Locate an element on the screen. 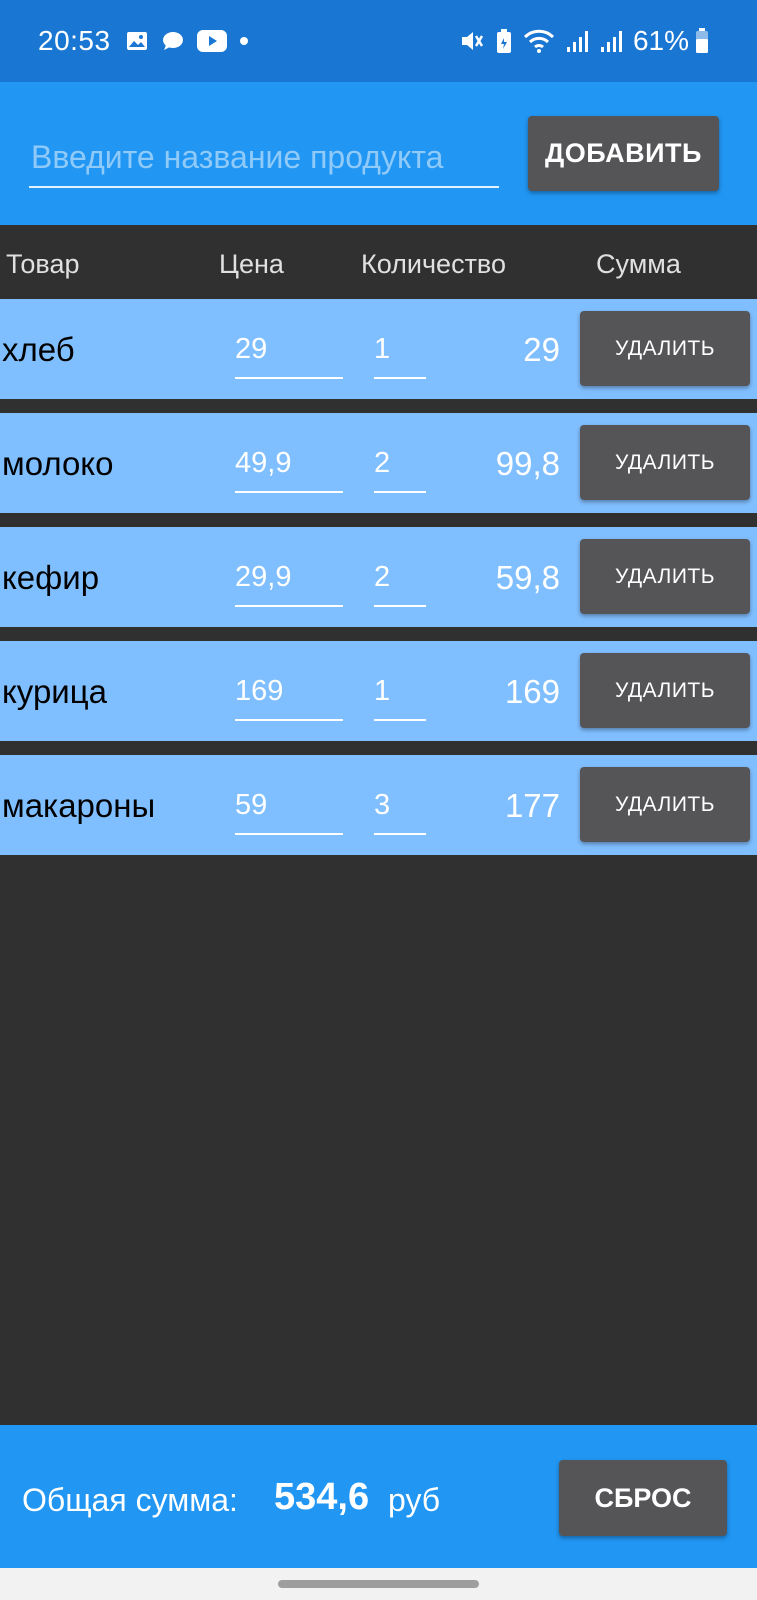  mute-icon is located at coordinates (472, 41).